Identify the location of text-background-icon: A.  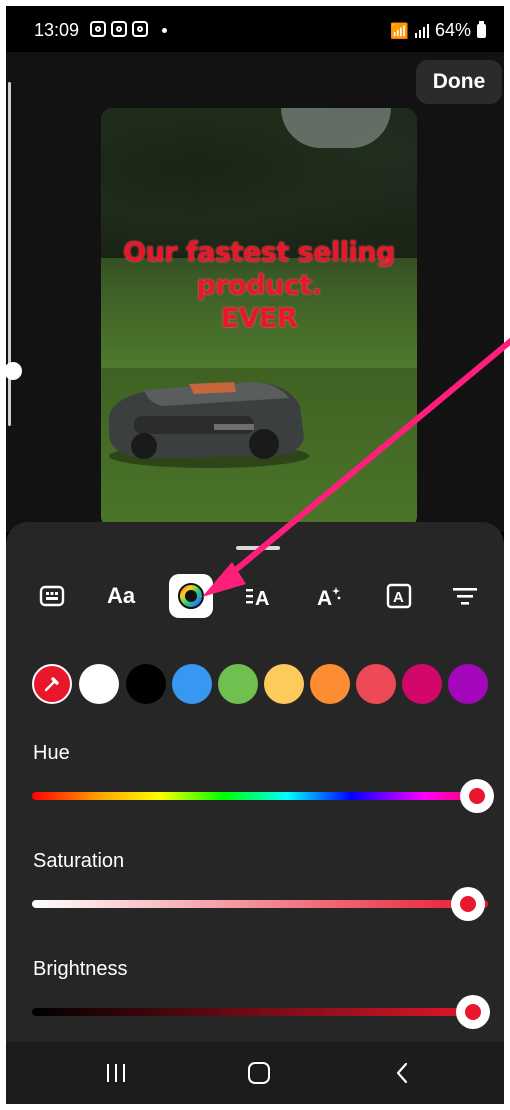
(399, 596).